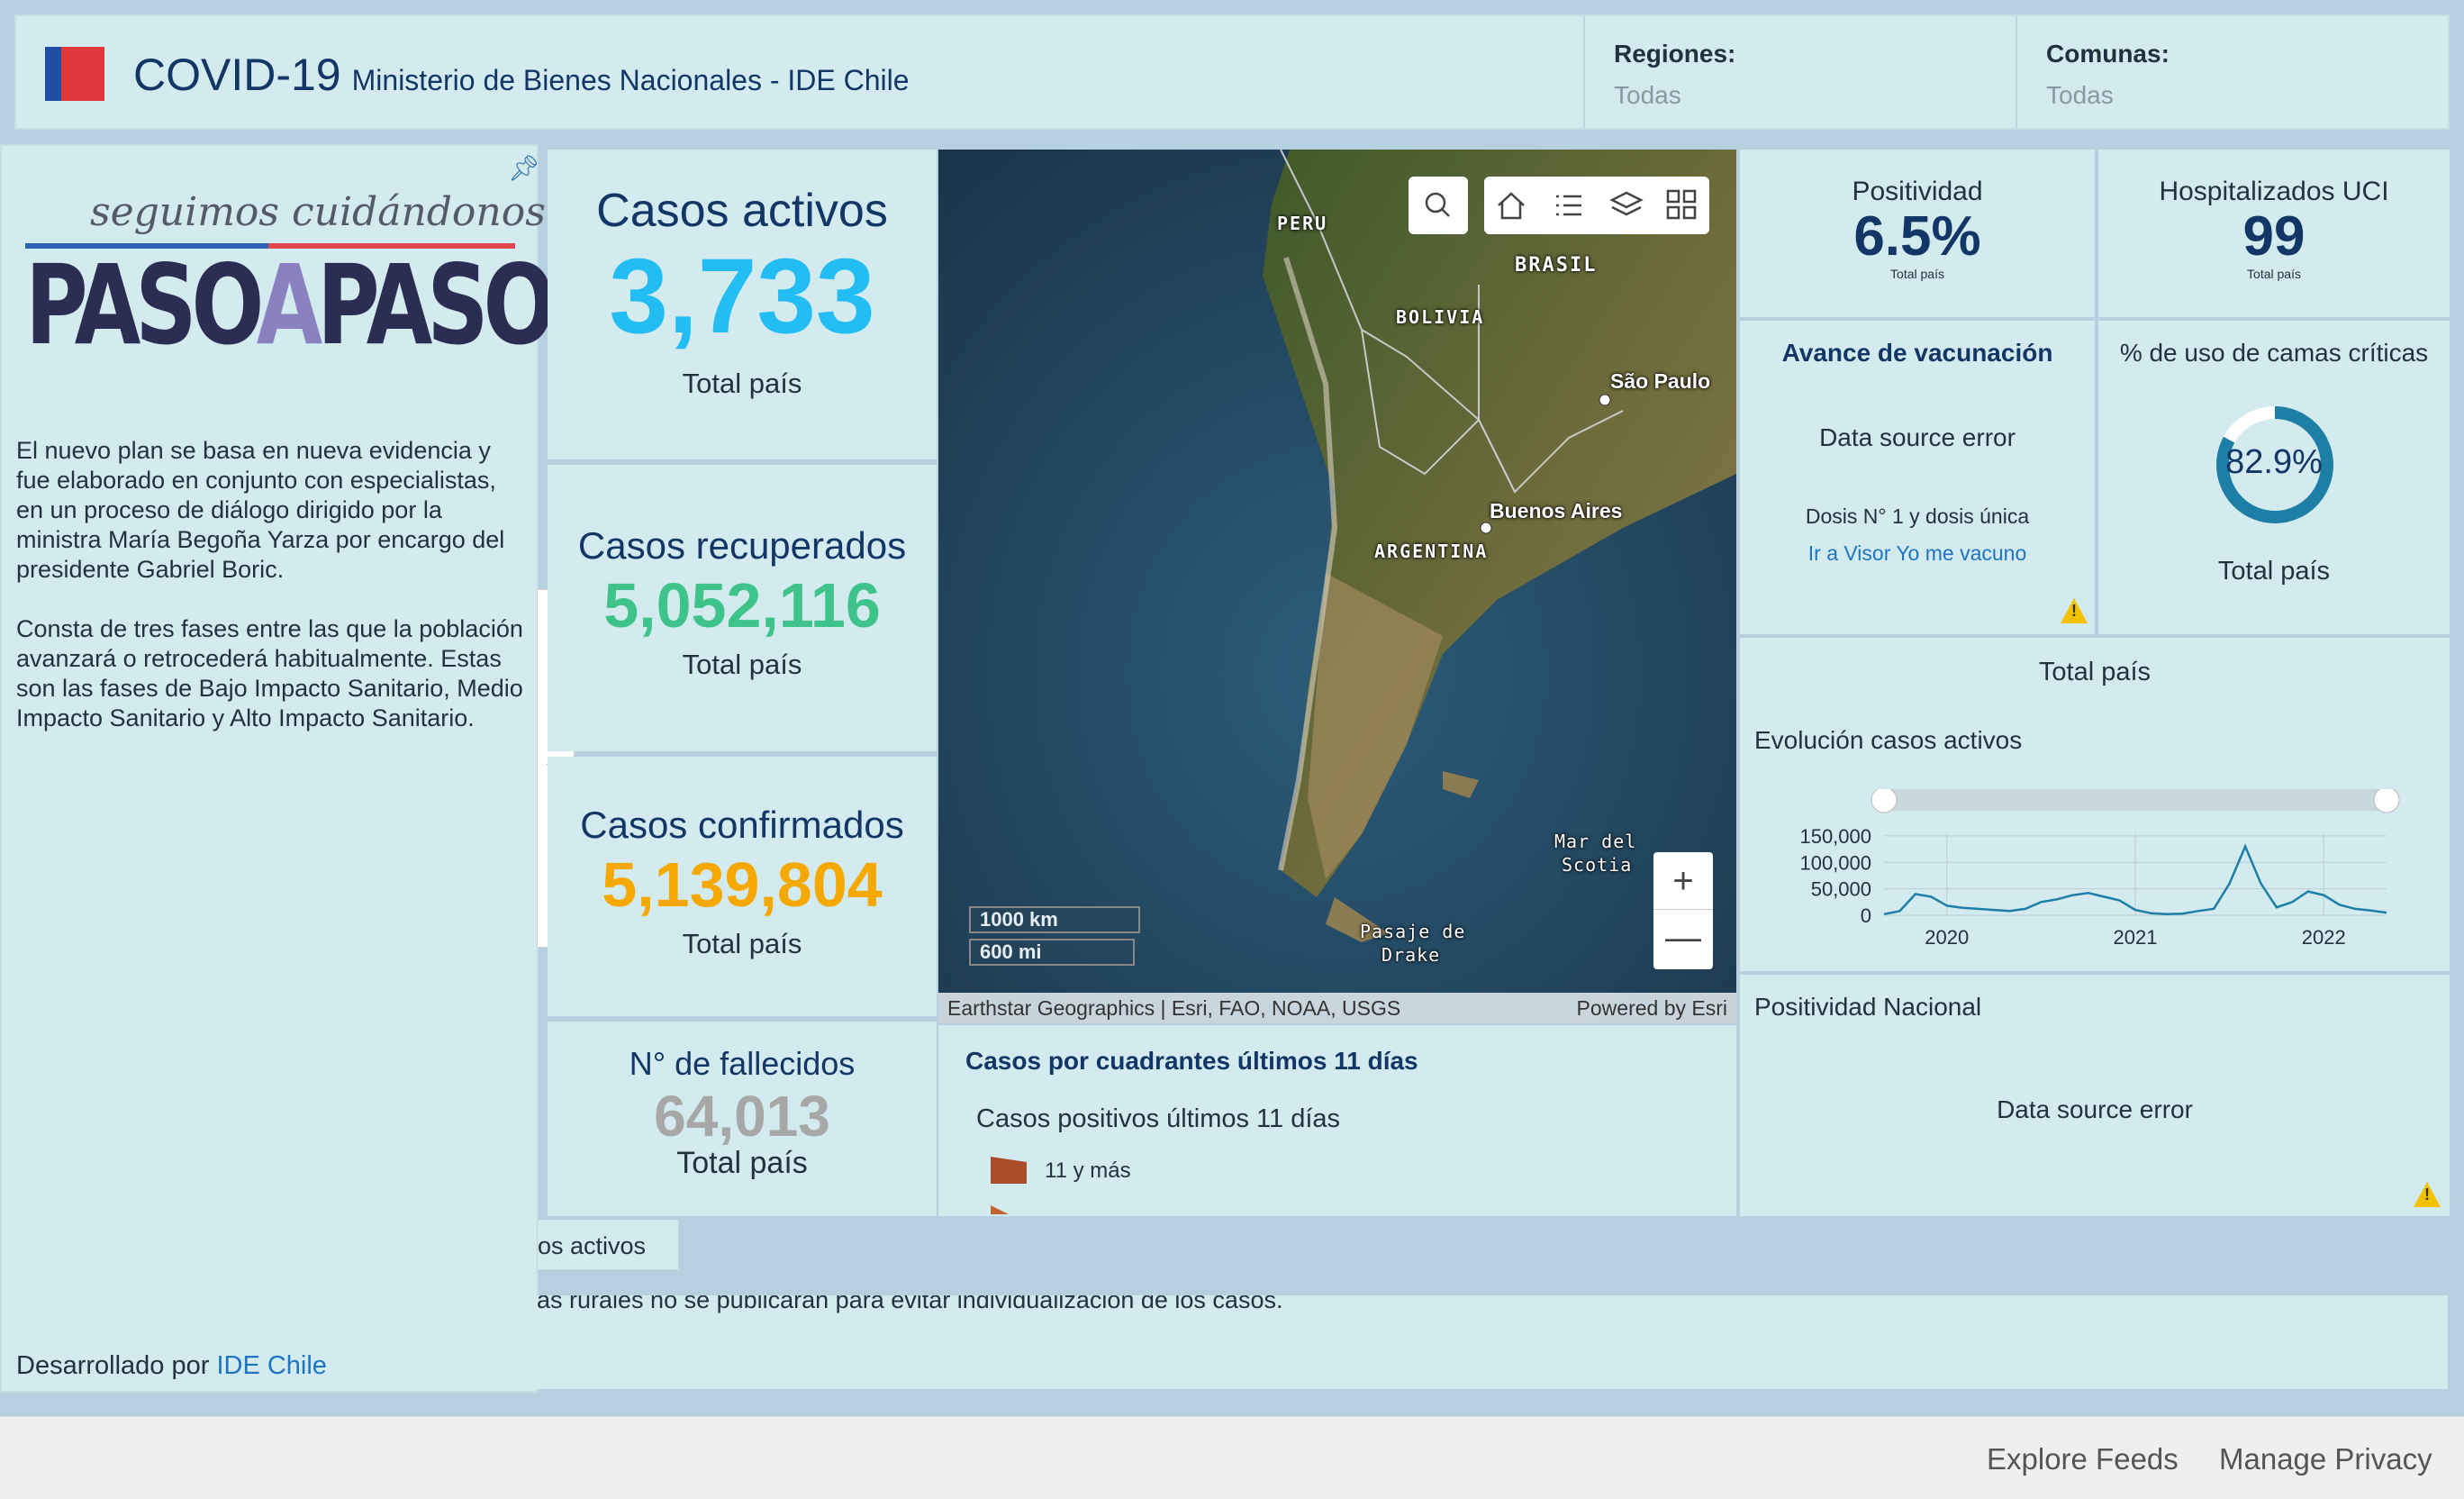 This screenshot has height=1499, width=2464. Describe the element at coordinates (1918, 191) in the screenshot. I see `kpi-positividad-title: Positividad` at that location.